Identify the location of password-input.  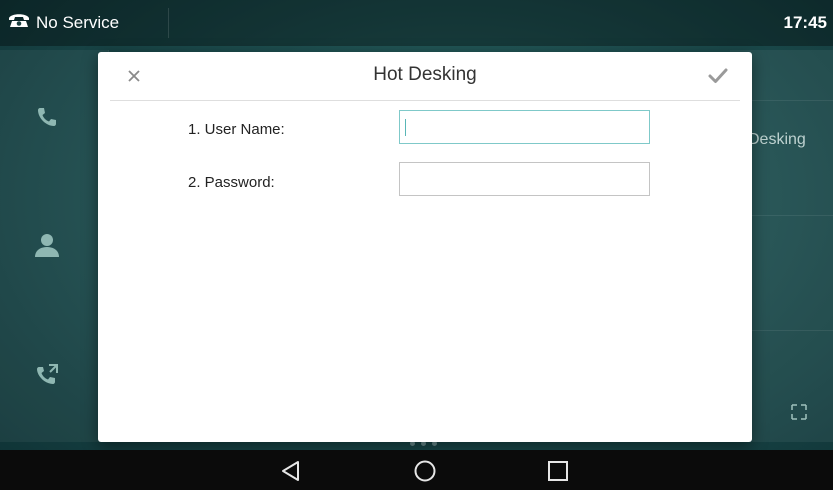
(524, 179).